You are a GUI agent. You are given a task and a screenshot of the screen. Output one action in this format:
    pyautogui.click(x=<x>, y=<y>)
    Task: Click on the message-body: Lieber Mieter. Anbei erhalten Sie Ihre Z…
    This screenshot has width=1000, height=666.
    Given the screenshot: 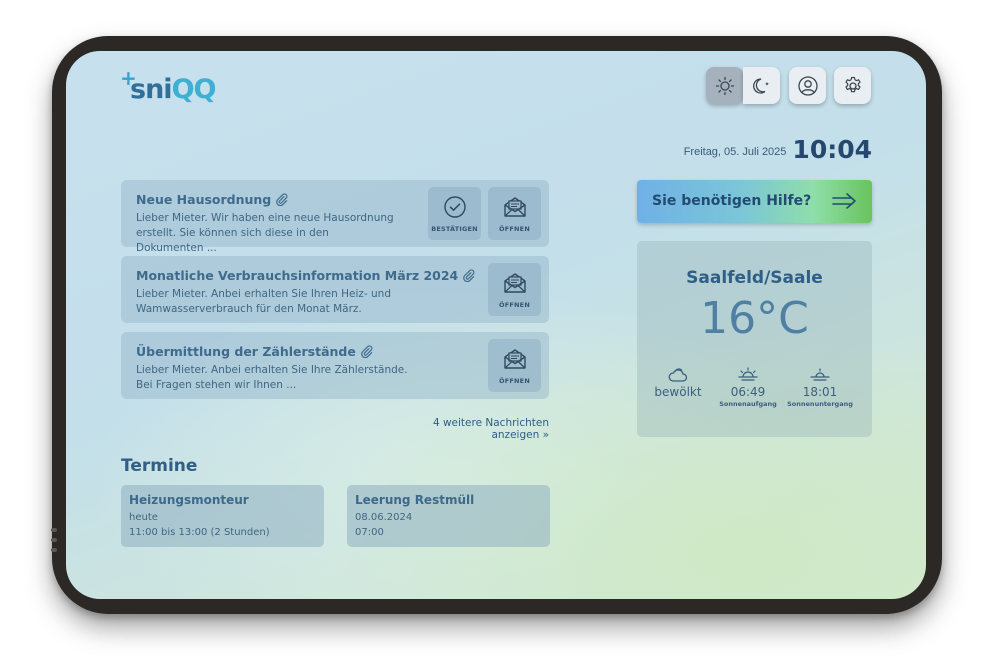 What is the action you would take?
    pyautogui.click(x=272, y=377)
    